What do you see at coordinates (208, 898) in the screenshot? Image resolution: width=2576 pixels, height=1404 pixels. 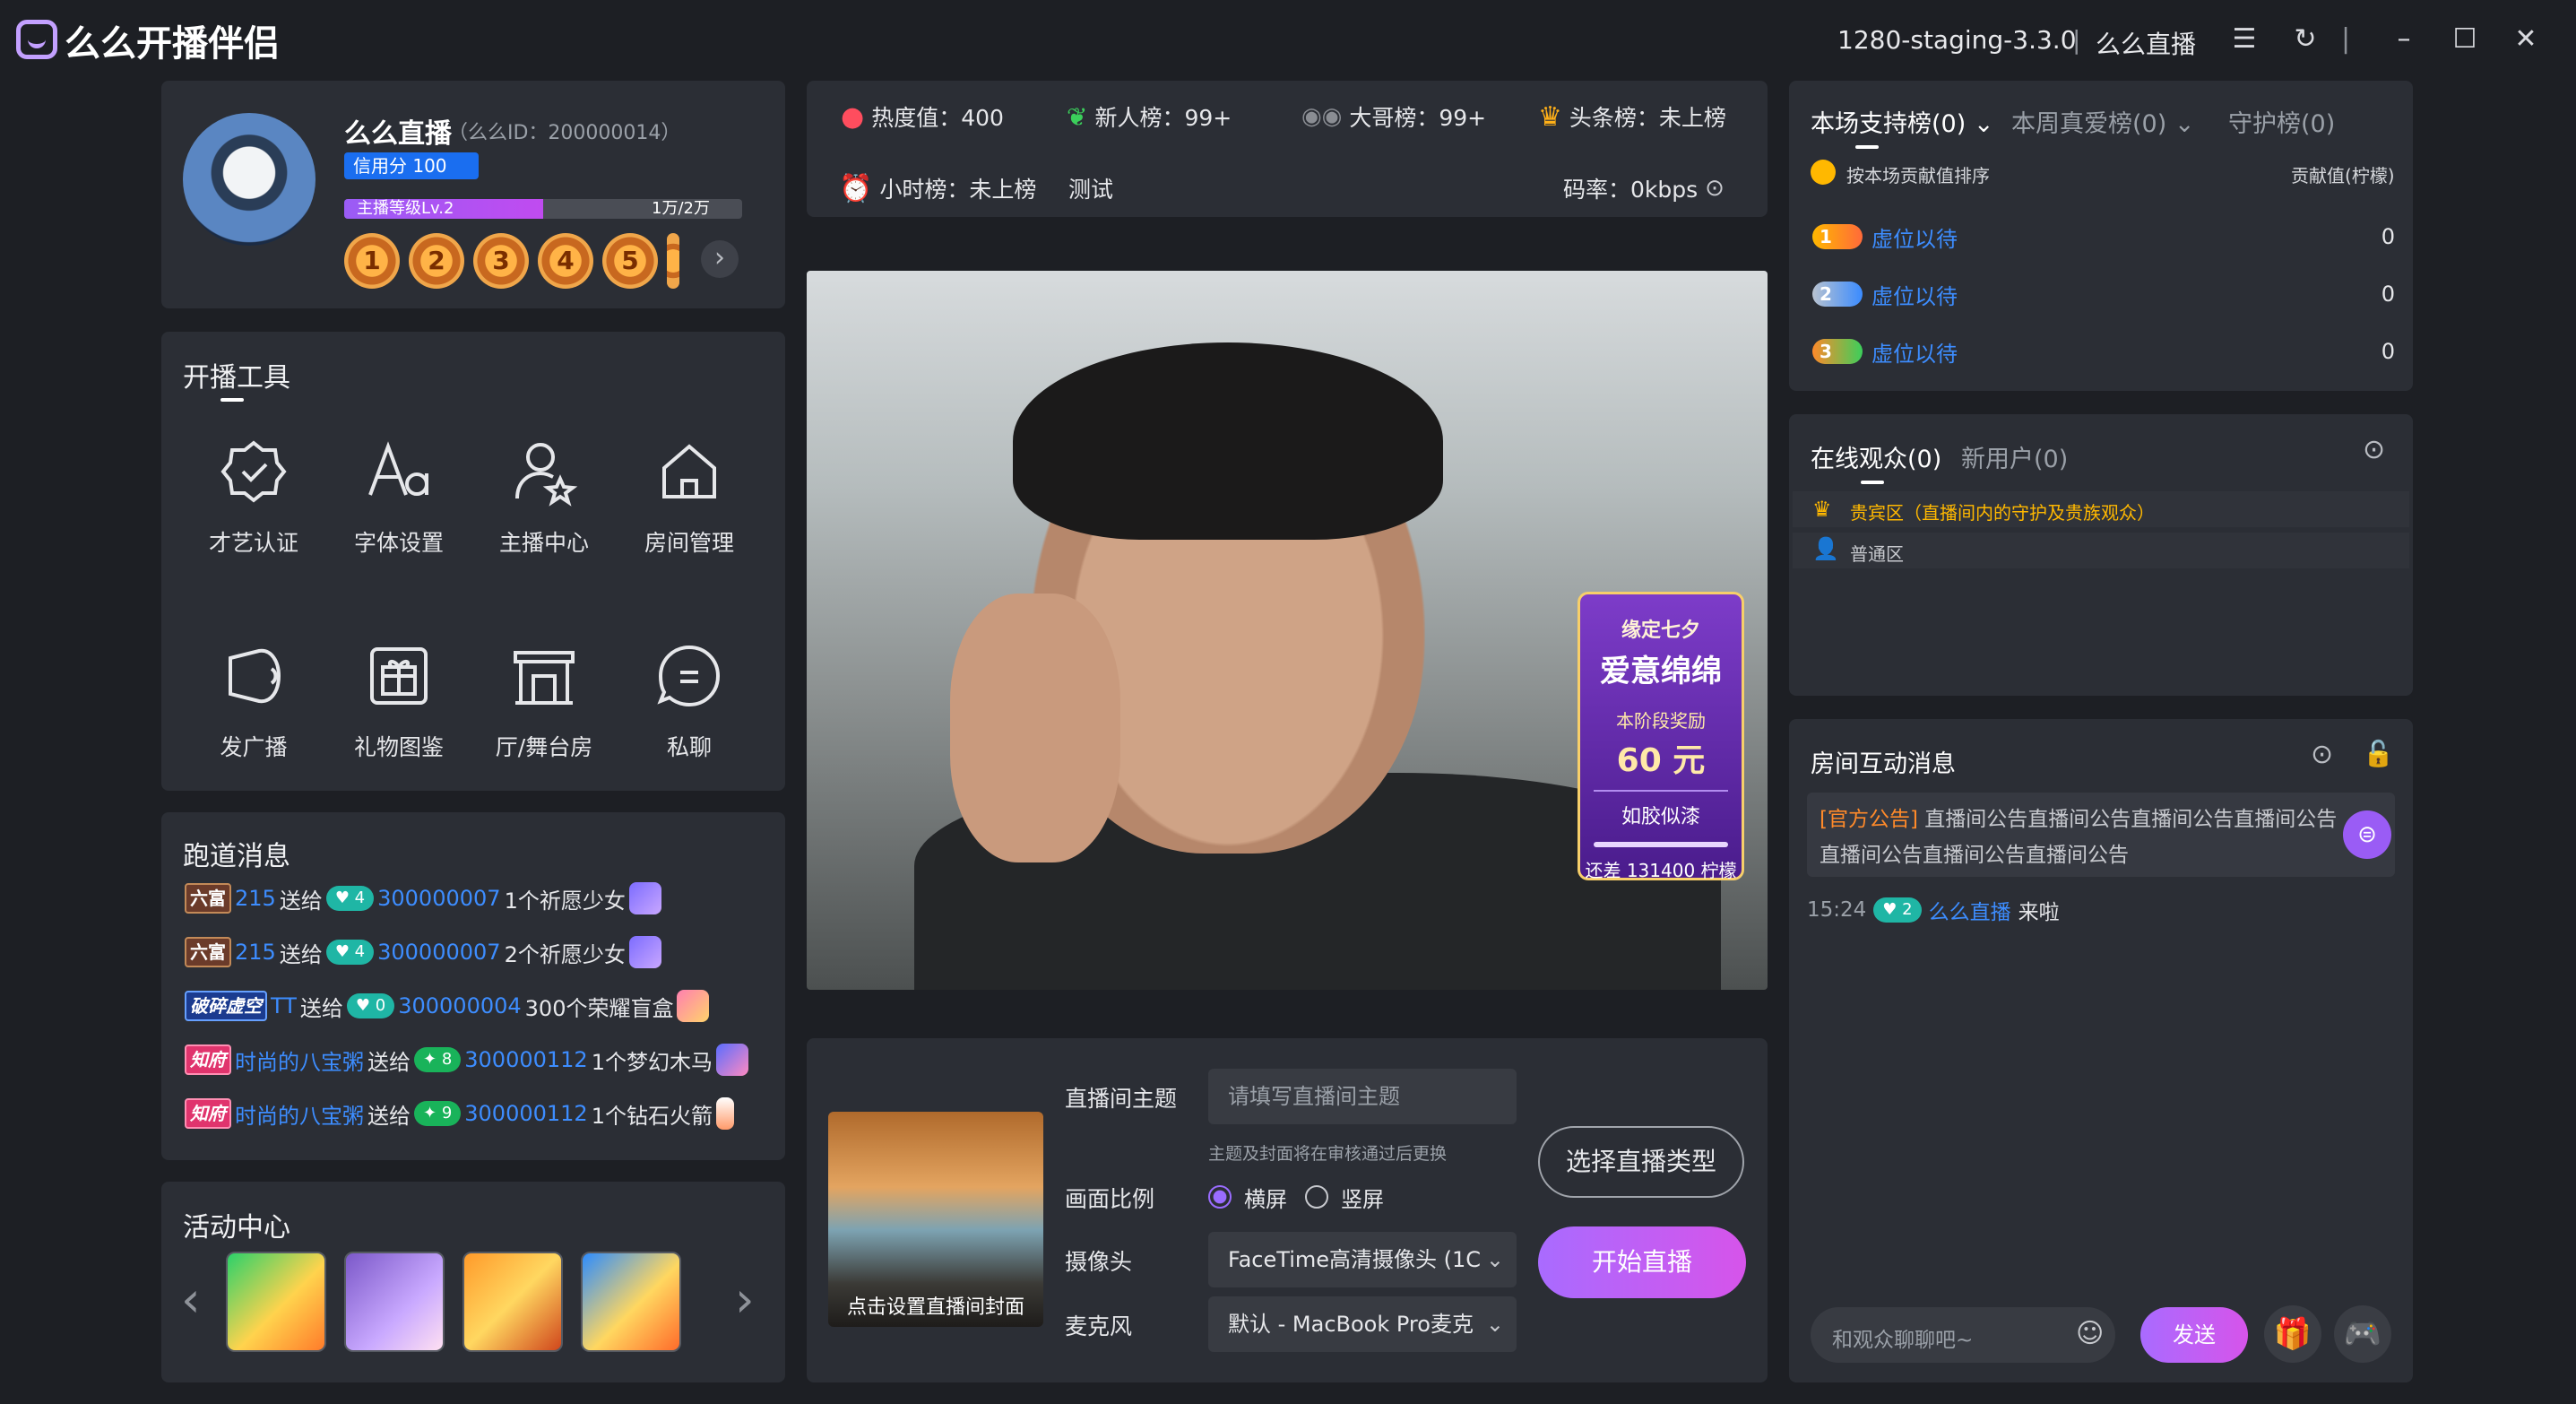 I see `rank-tag: 六富` at bounding box center [208, 898].